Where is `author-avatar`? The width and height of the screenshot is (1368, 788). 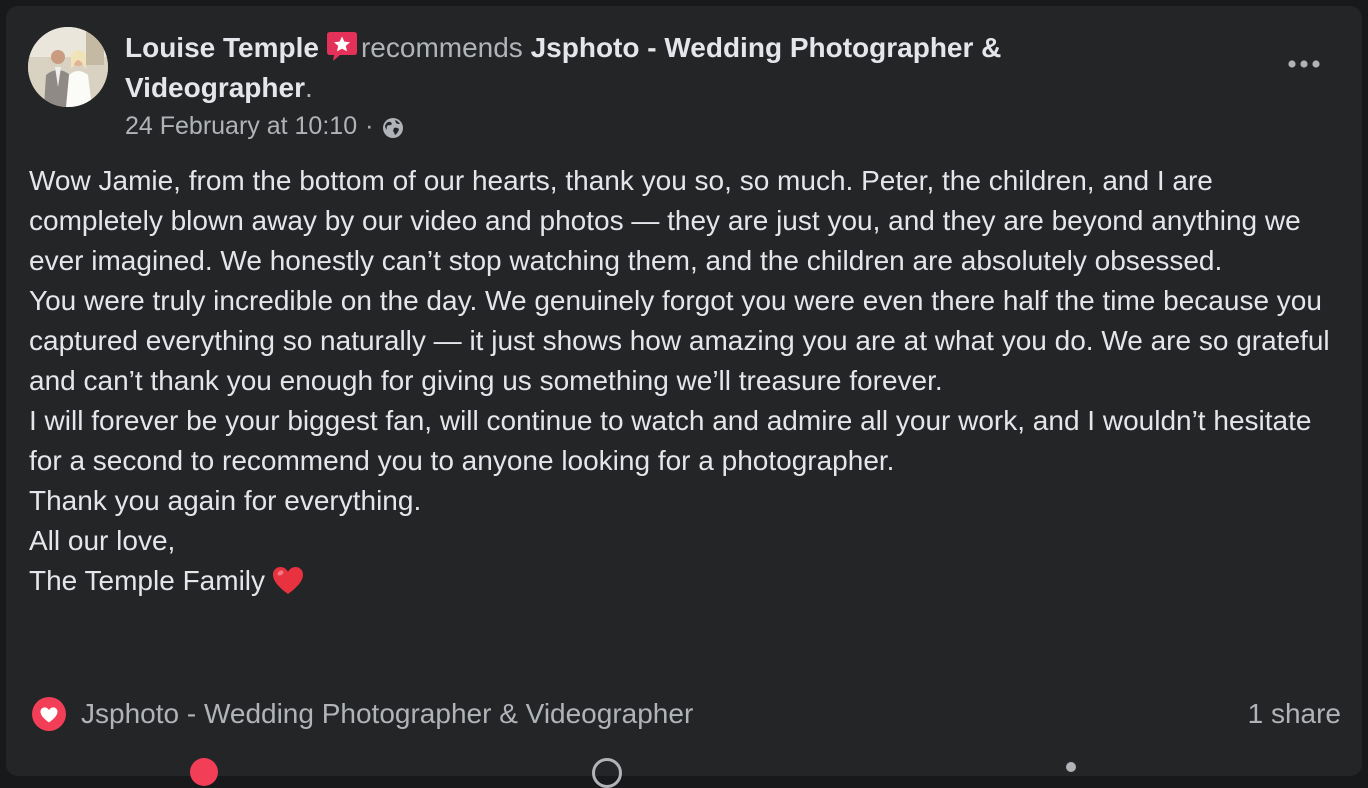
author-avatar is located at coordinates (68, 67).